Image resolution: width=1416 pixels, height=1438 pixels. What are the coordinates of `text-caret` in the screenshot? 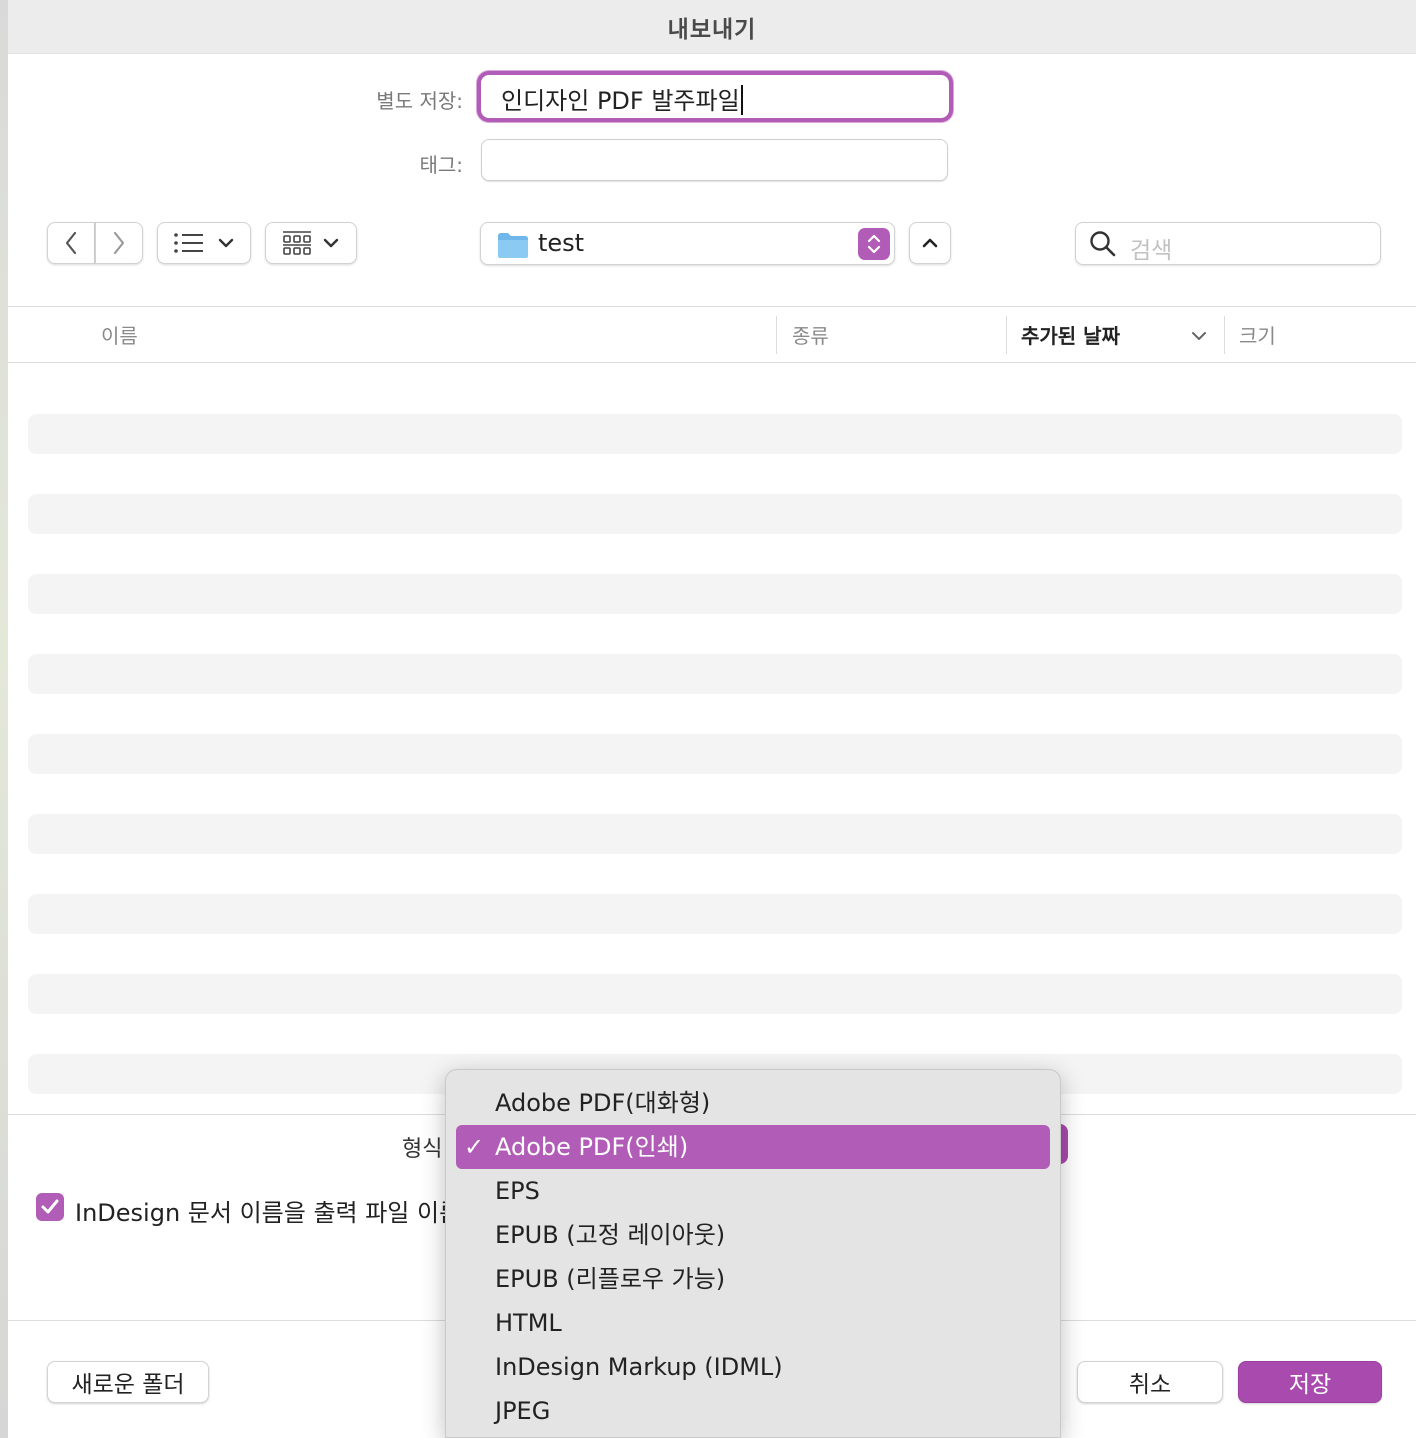 It's located at (741, 100).